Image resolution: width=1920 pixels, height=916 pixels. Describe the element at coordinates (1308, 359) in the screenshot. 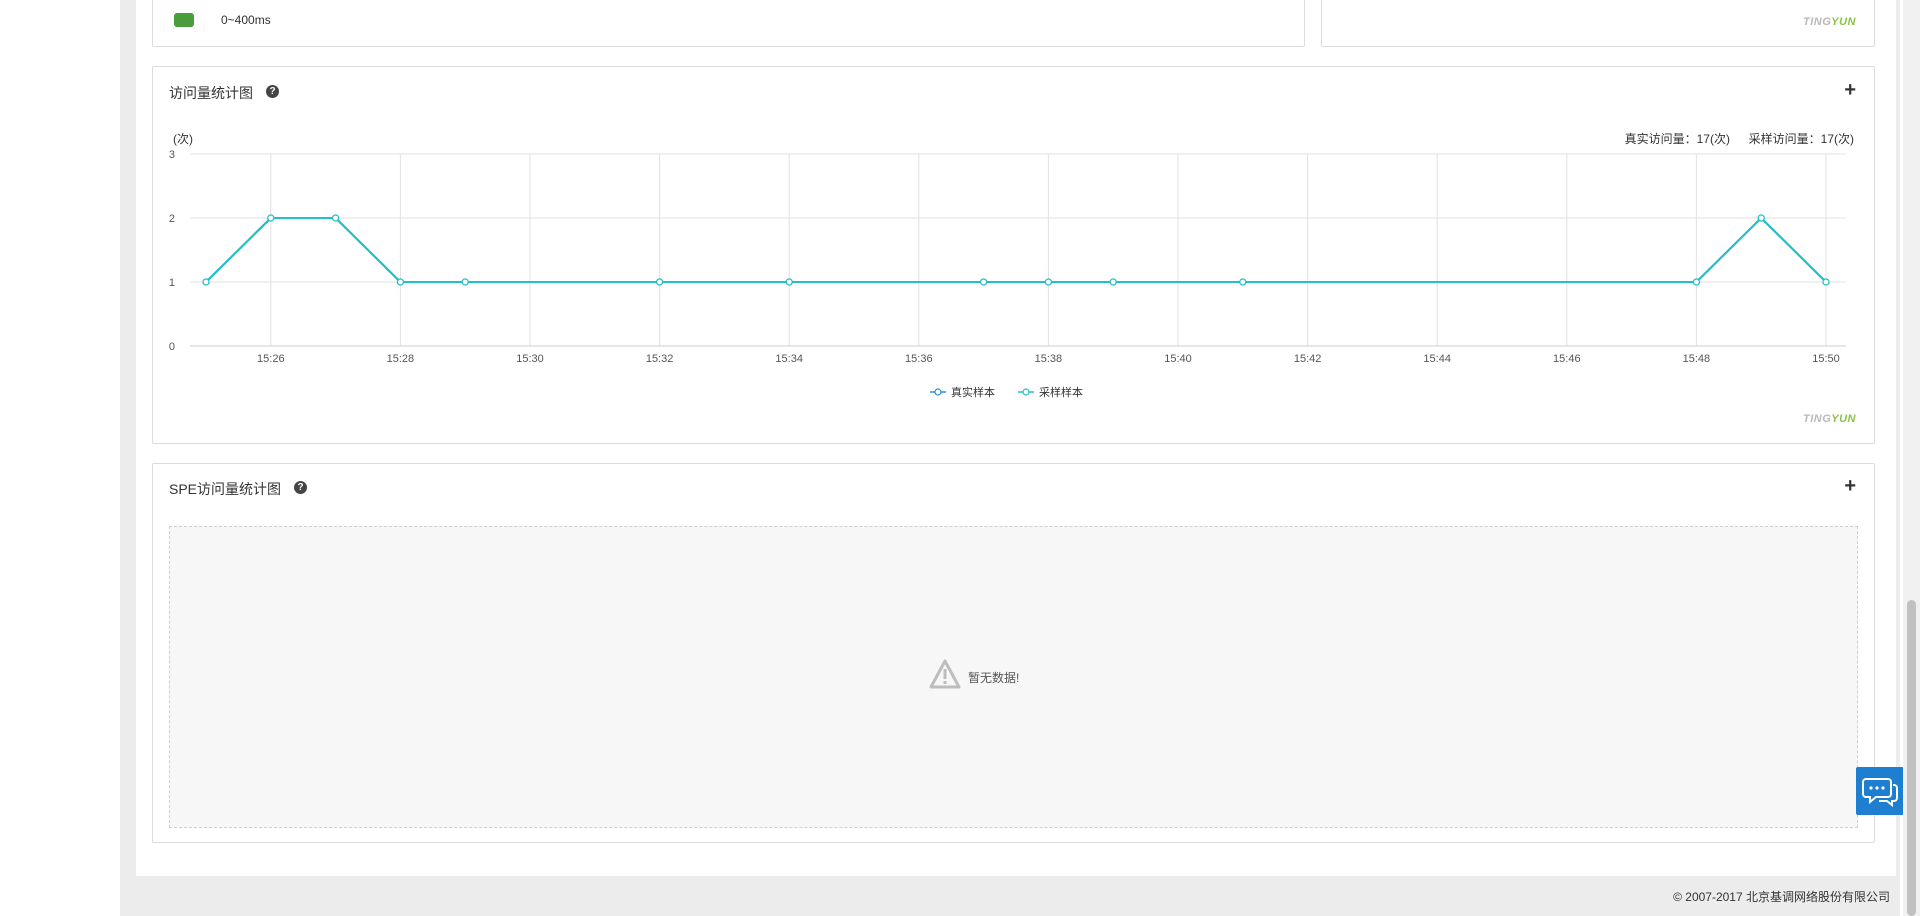

I see `x-tick-label: 15:42` at that location.